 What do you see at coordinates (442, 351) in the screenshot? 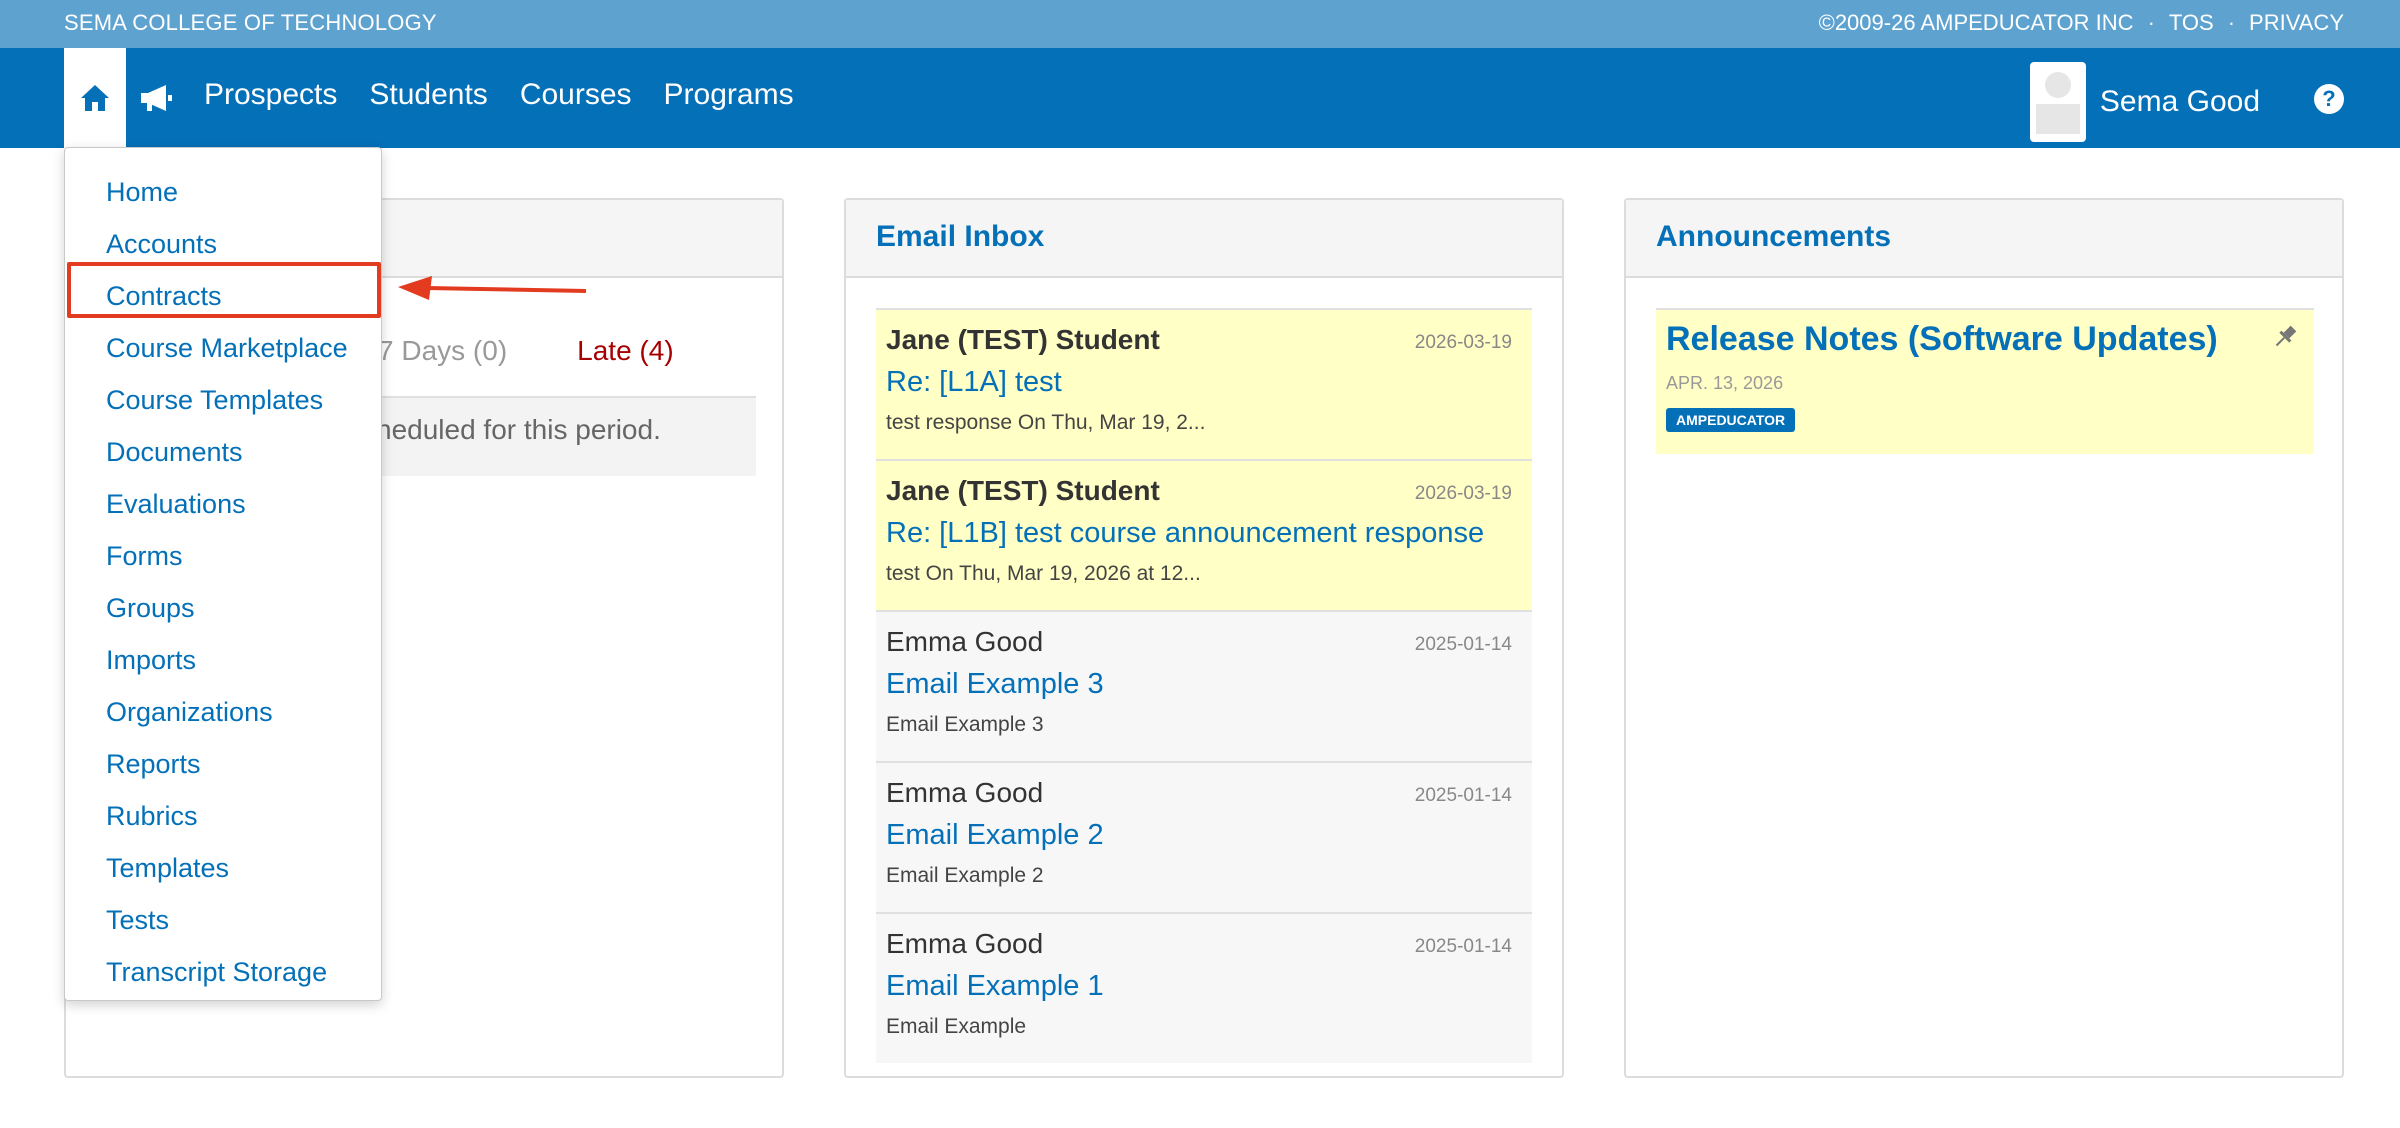
I see `tab-next-7-days: 7 Days (0)` at bounding box center [442, 351].